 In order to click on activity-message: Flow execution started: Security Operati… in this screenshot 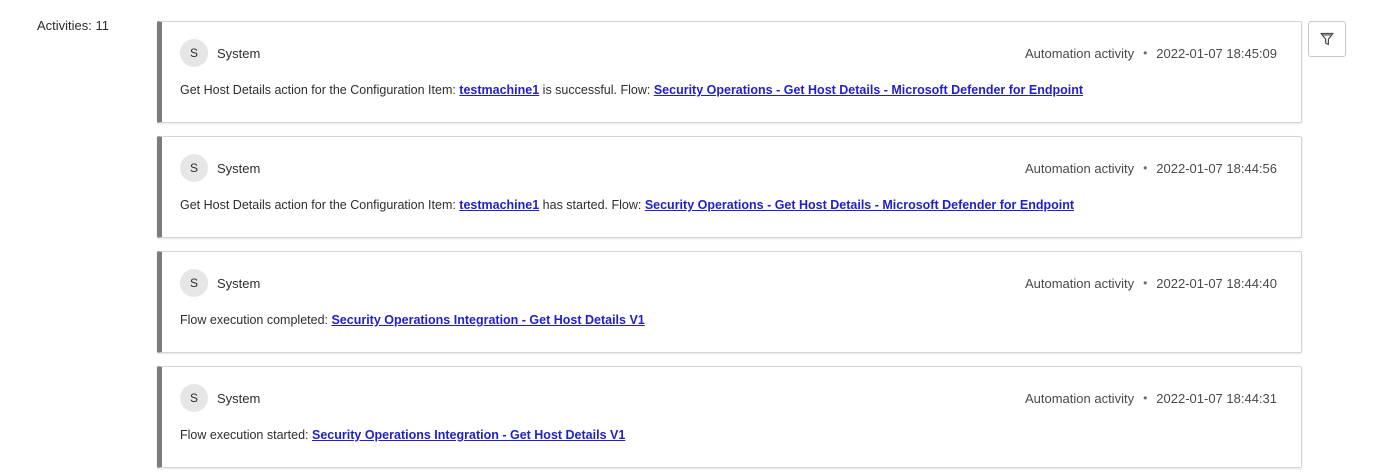, I will do `click(402, 435)`.